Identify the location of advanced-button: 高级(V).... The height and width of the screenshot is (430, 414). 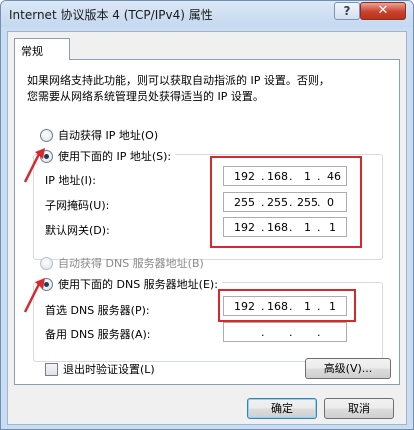
(348, 368).